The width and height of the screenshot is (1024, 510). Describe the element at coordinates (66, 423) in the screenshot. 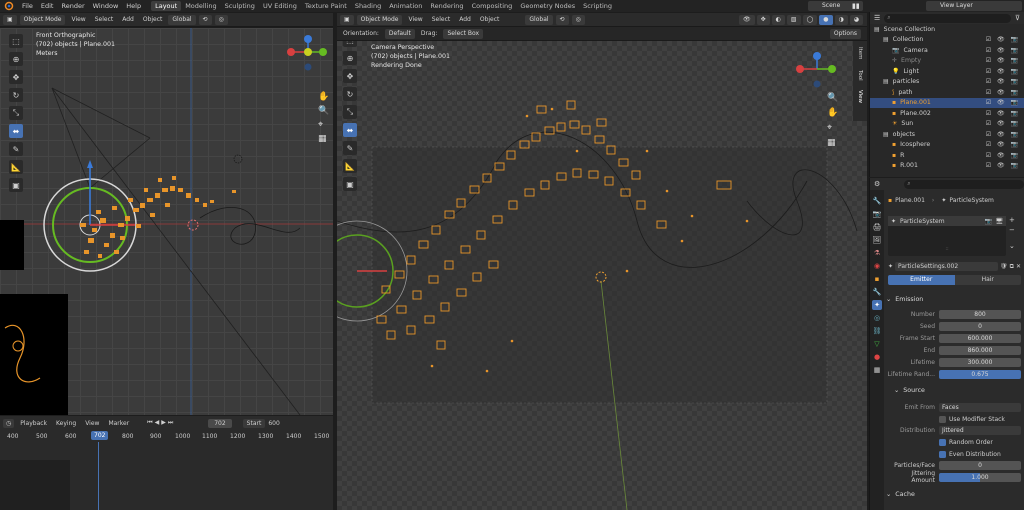

I see `timeline-menu-keying: Keying` at that location.